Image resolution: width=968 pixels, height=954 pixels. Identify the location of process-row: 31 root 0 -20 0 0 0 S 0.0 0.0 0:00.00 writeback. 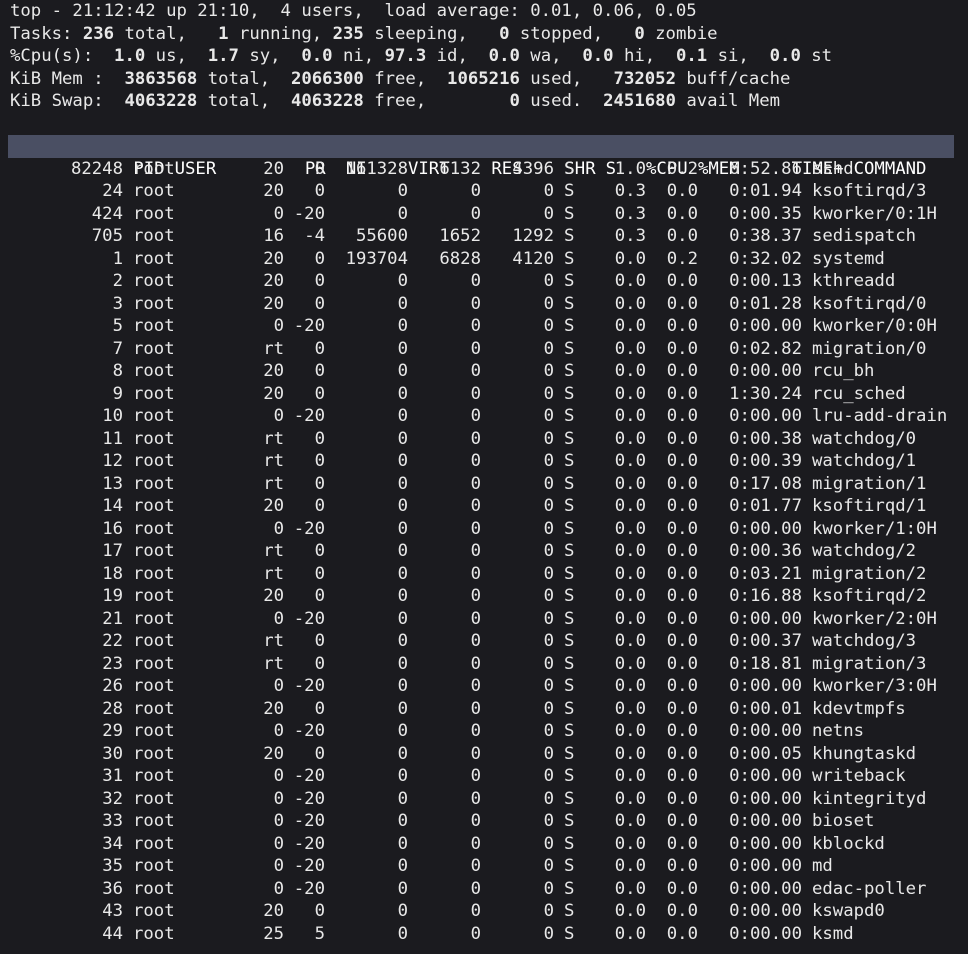
(485, 776).